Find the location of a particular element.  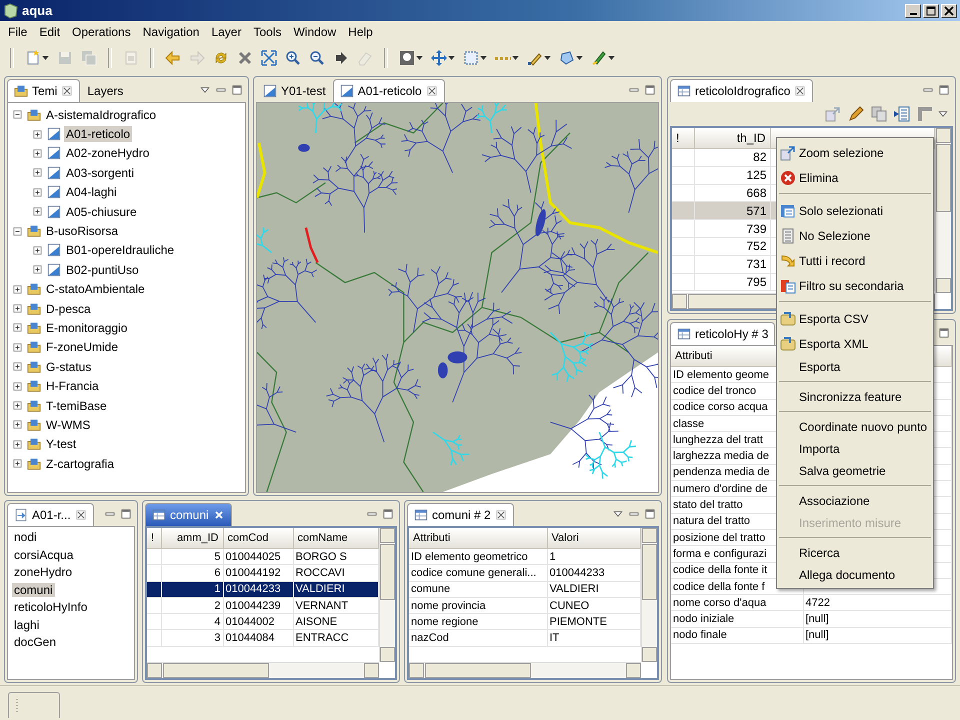

list-item: reticoloHyInfo is located at coordinates (51, 607).